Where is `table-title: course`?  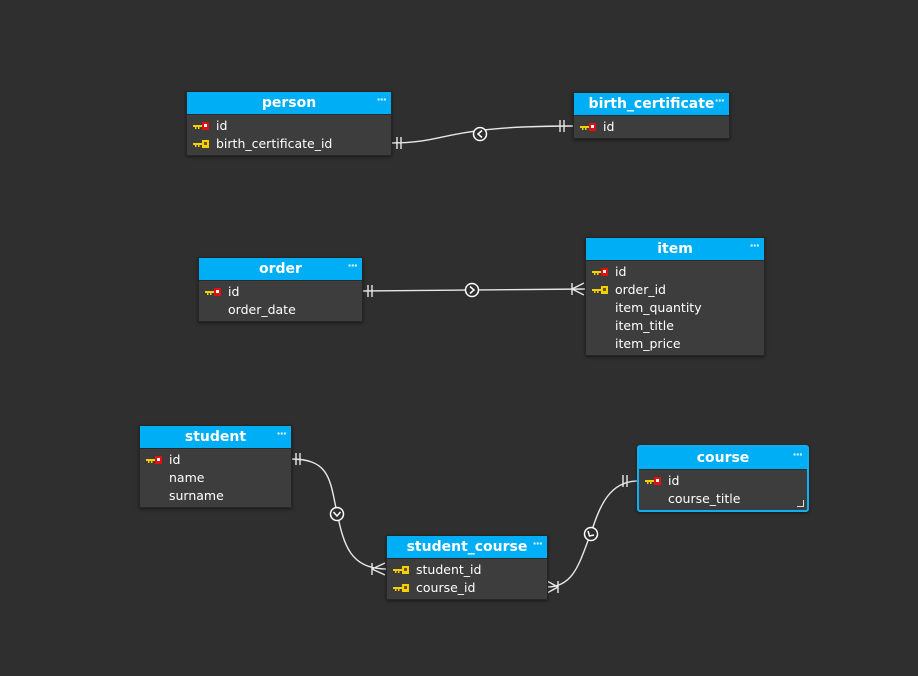 table-title: course is located at coordinates (723, 458).